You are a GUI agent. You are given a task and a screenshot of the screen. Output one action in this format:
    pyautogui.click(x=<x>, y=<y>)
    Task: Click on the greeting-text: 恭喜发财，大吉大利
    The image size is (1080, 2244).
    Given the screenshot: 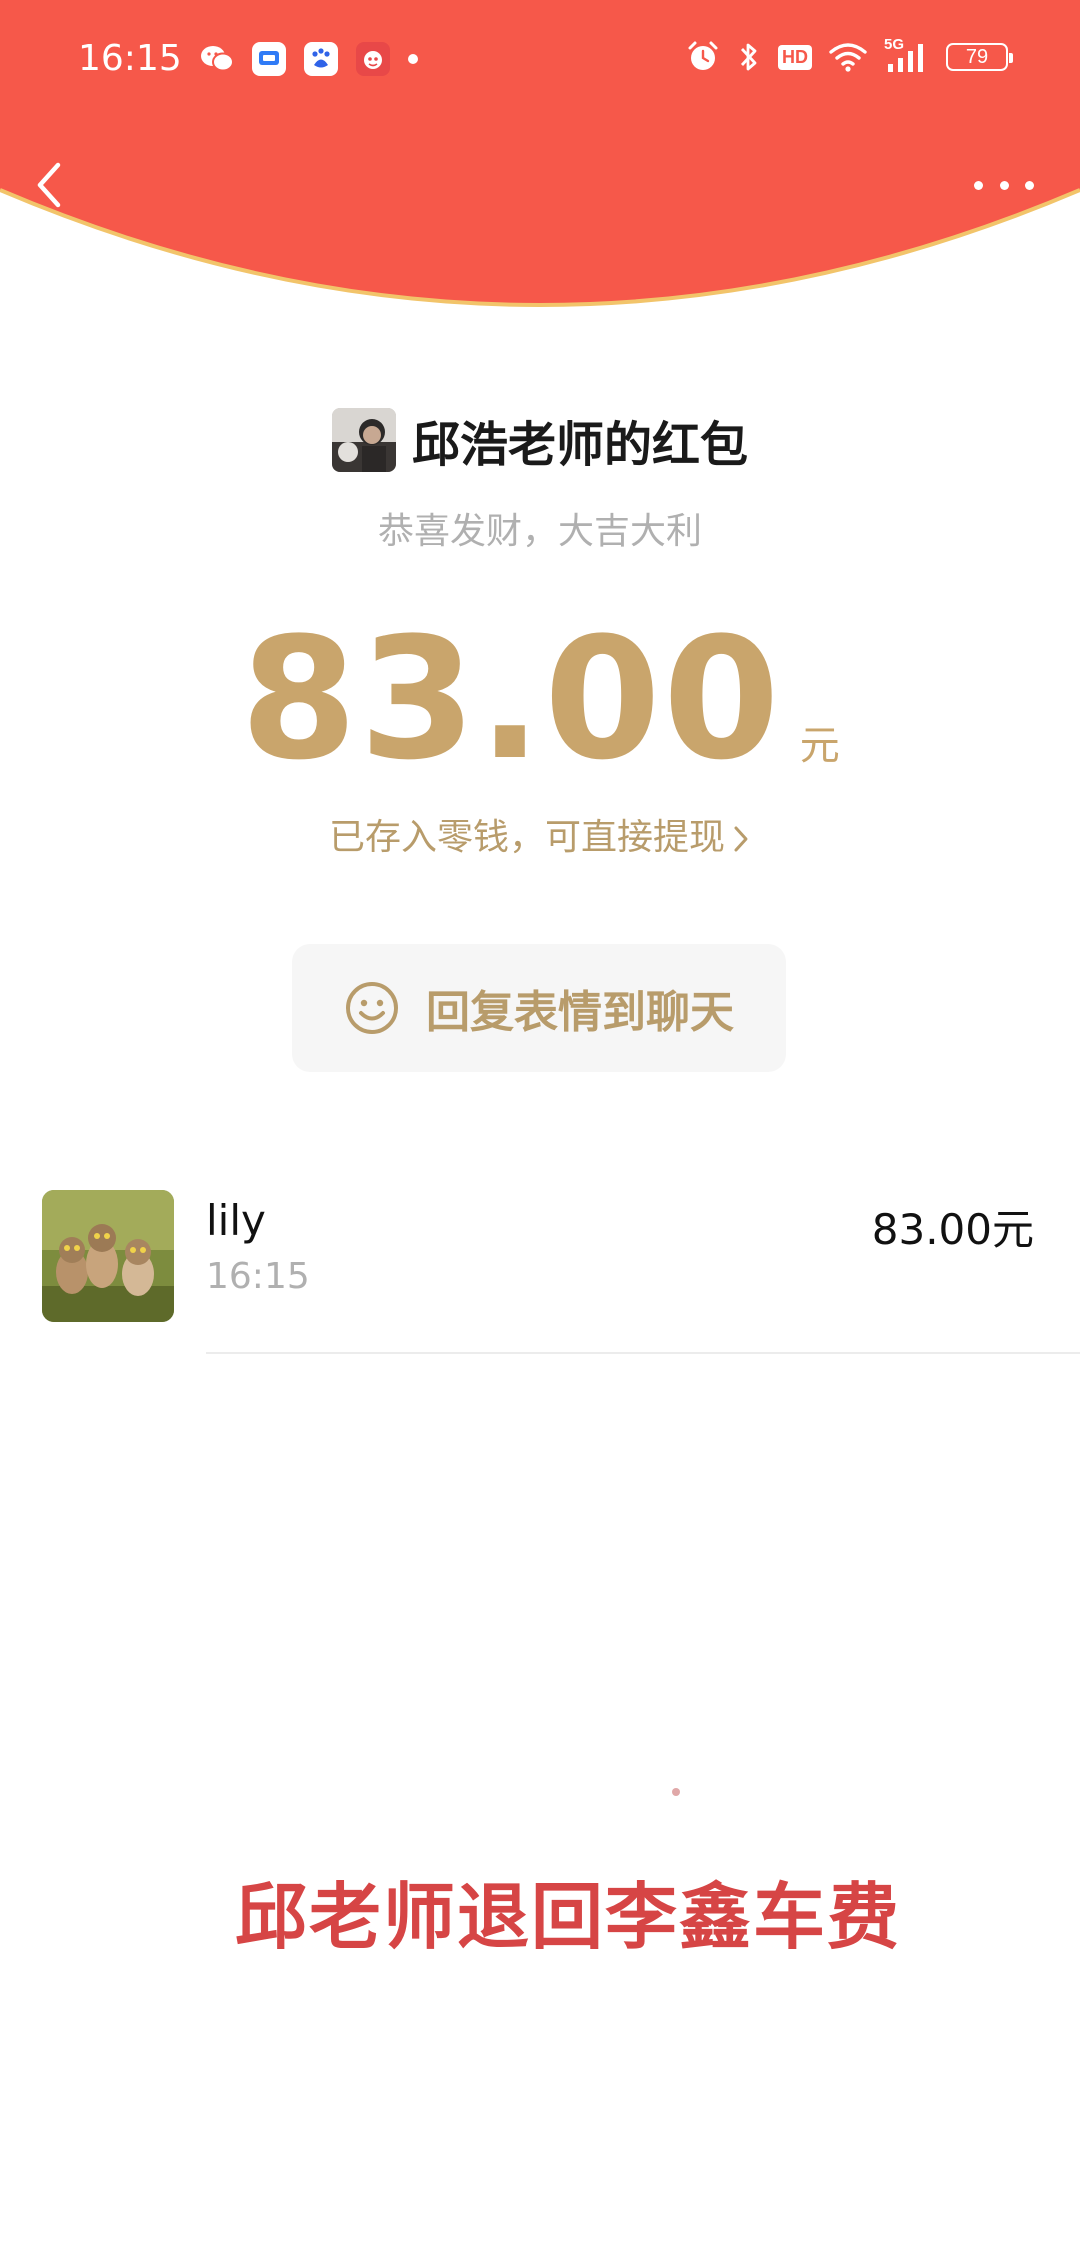 What is the action you would take?
    pyautogui.click(x=539, y=531)
    